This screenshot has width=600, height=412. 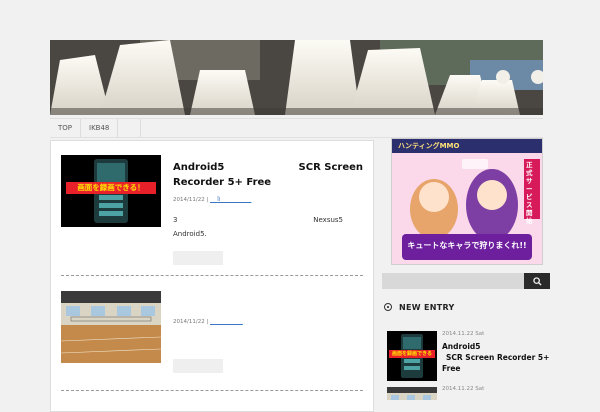 I want to click on magnifier-icon, so click(x=537, y=281).